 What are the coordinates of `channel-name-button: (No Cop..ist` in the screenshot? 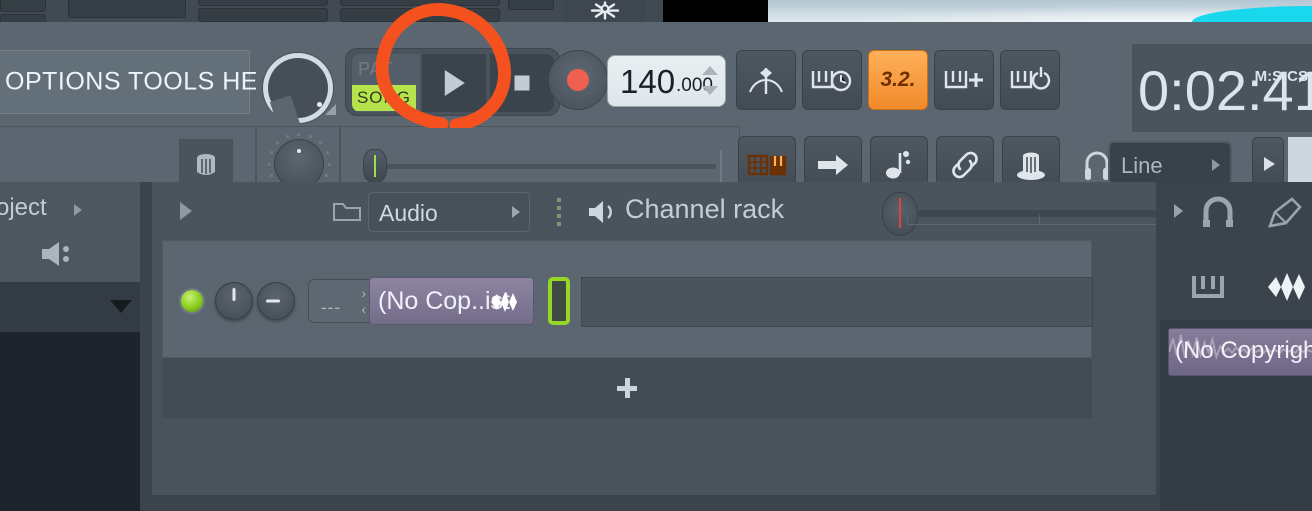 It's located at (451, 301).